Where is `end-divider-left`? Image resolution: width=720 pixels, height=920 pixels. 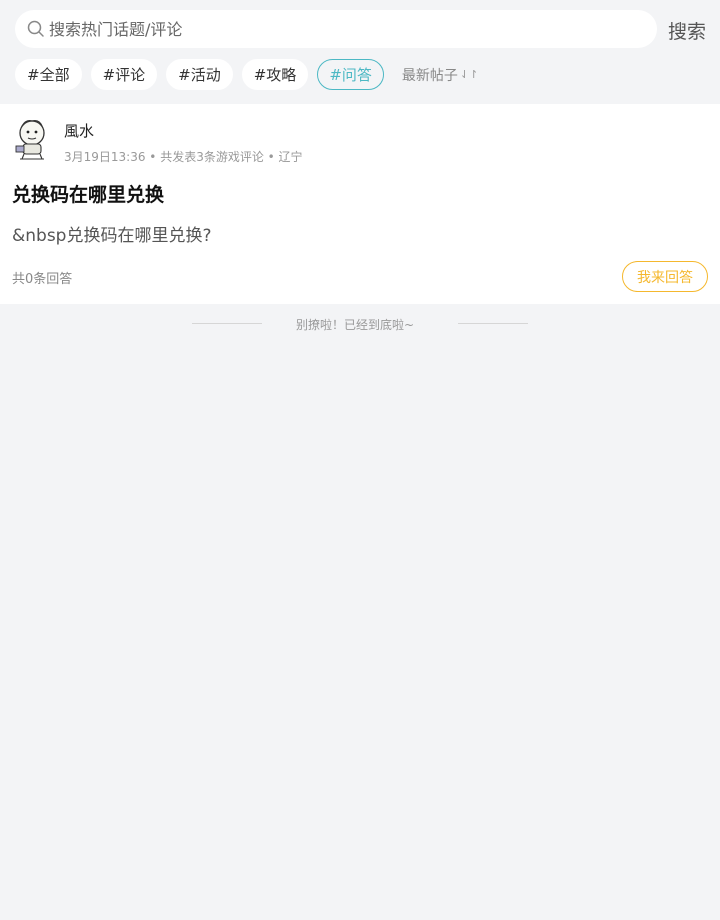
end-divider-left is located at coordinates (227, 323).